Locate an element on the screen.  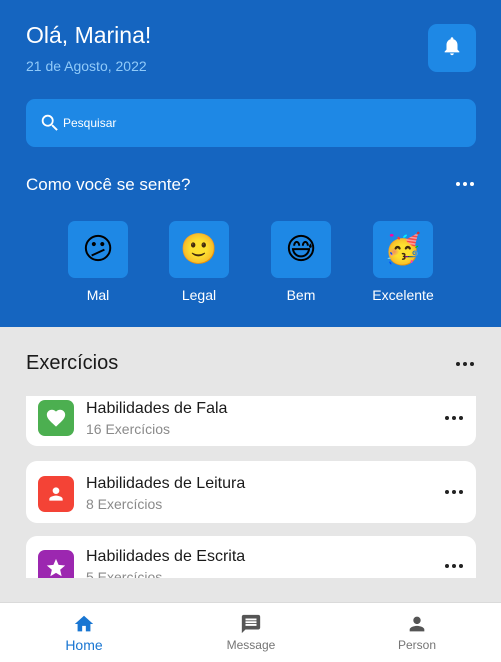
smile-face-icon: 🙂 is located at coordinates (199, 249).